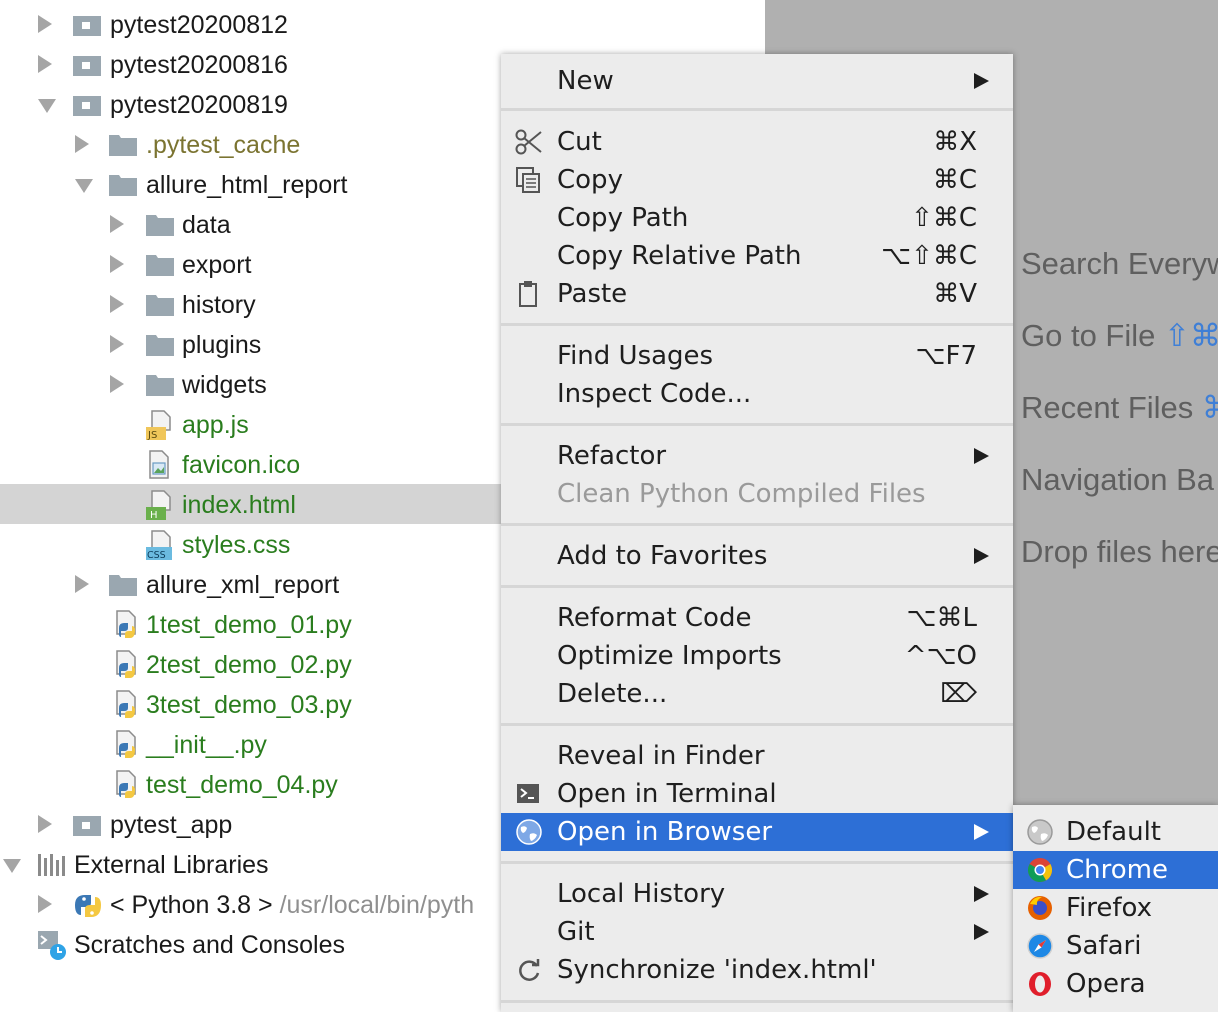 This screenshot has width=1218, height=1012. I want to click on menu-item-copy: Copy ⌘C, so click(757, 180).